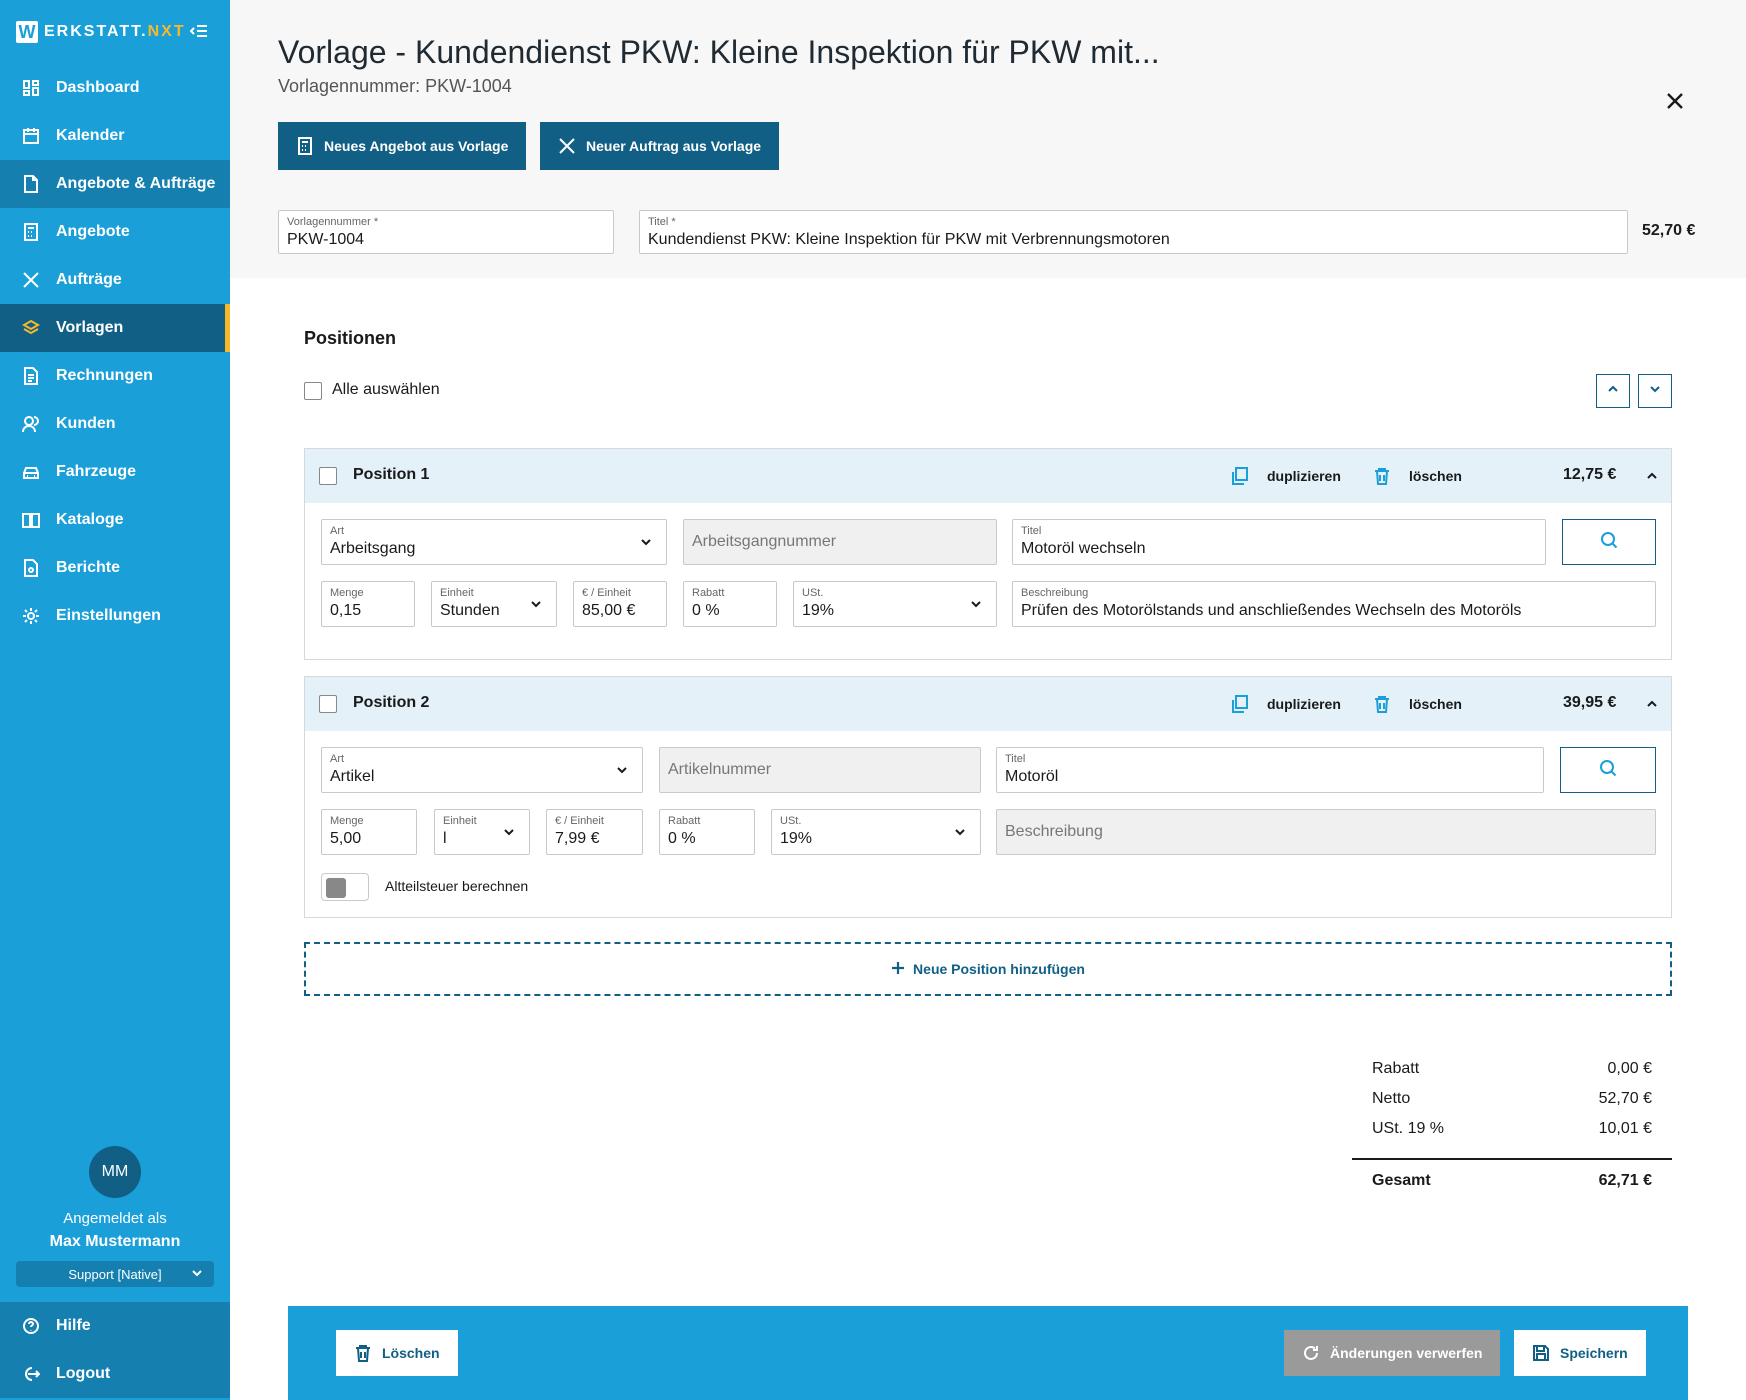 This screenshot has width=1746, height=1400. Describe the element at coordinates (115, 184) in the screenshot. I see `nav-item-angebote-auftraege: Angebote & Aufträge` at that location.